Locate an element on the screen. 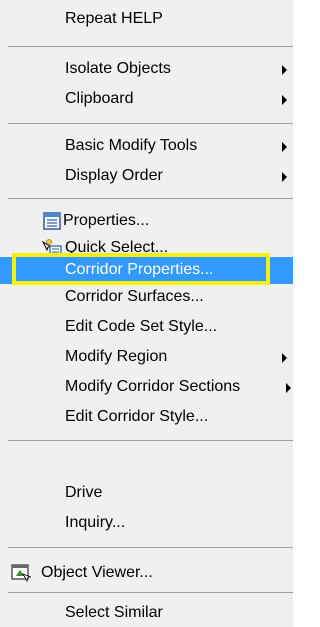  menu-item-label: Display Order is located at coordinates (114, 175).